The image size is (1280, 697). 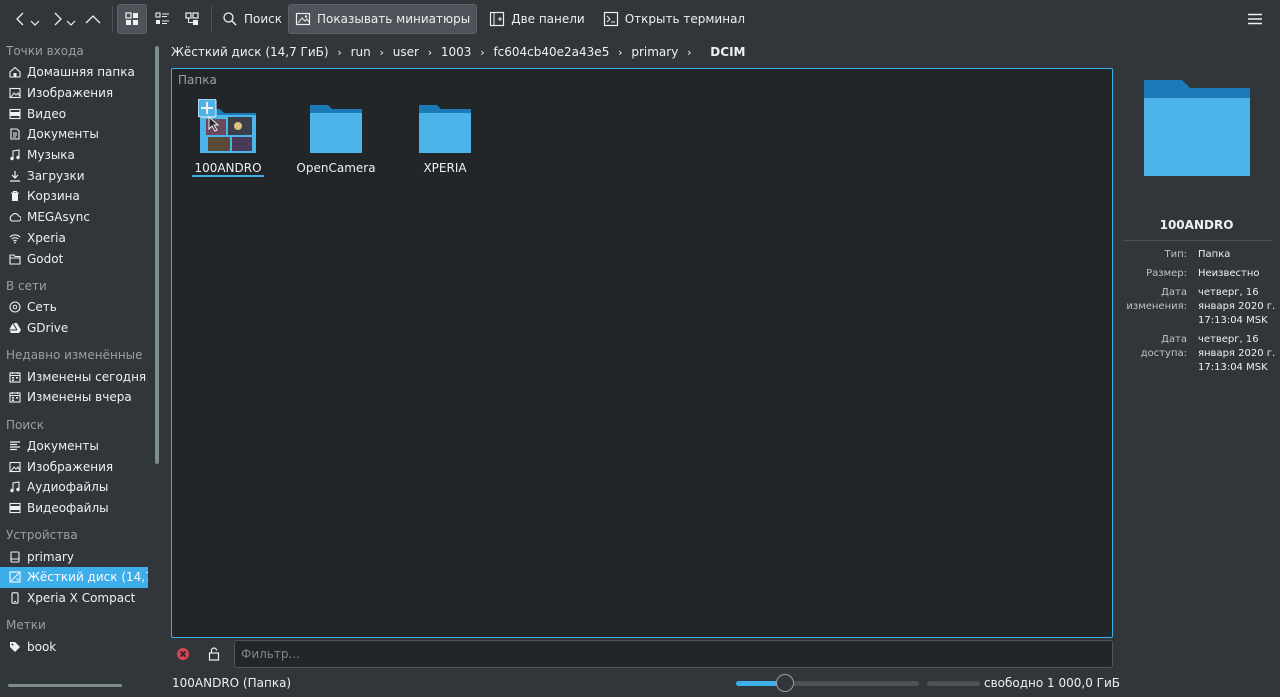 What do you see at coordinates (81, 598) in the screenshot?
I see `sidebar-item-label: Xperia X Compact` at bounding box center [81, 598].